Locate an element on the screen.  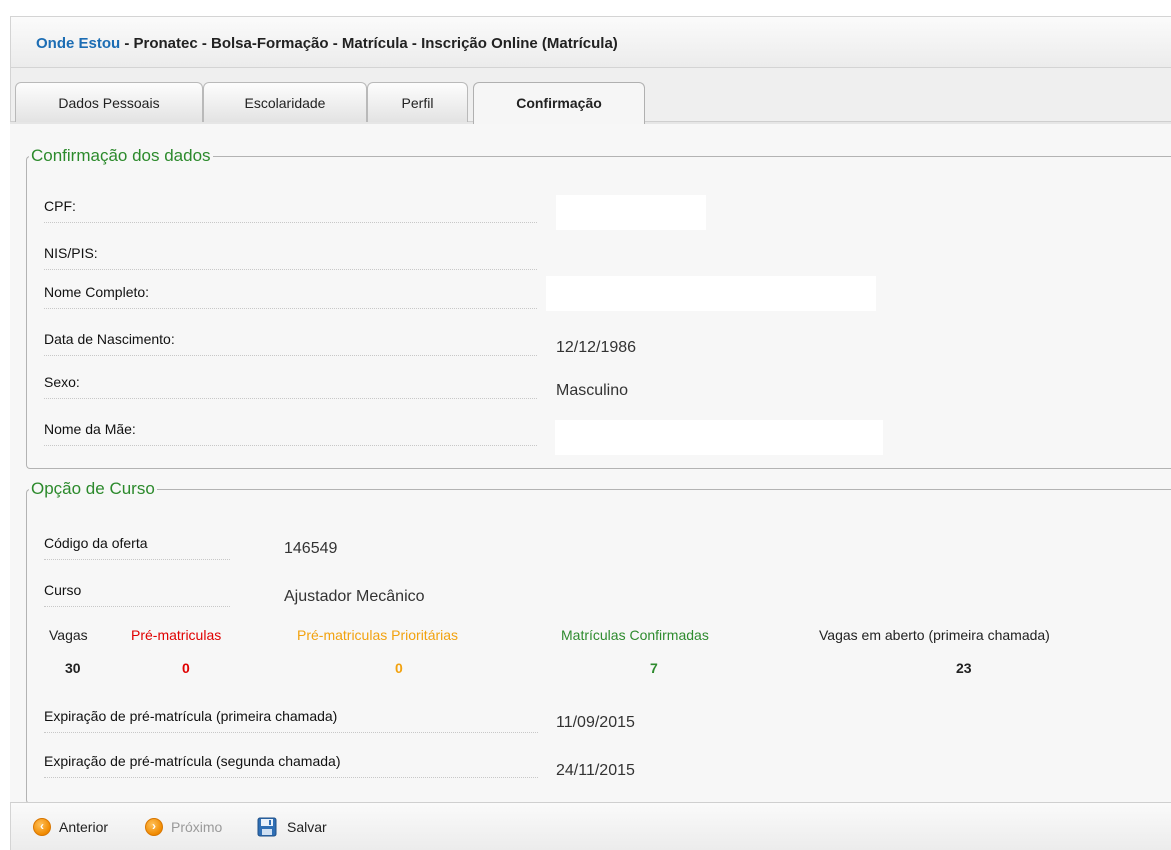
previous-label: Anterior is located at coordinates (84, 827).